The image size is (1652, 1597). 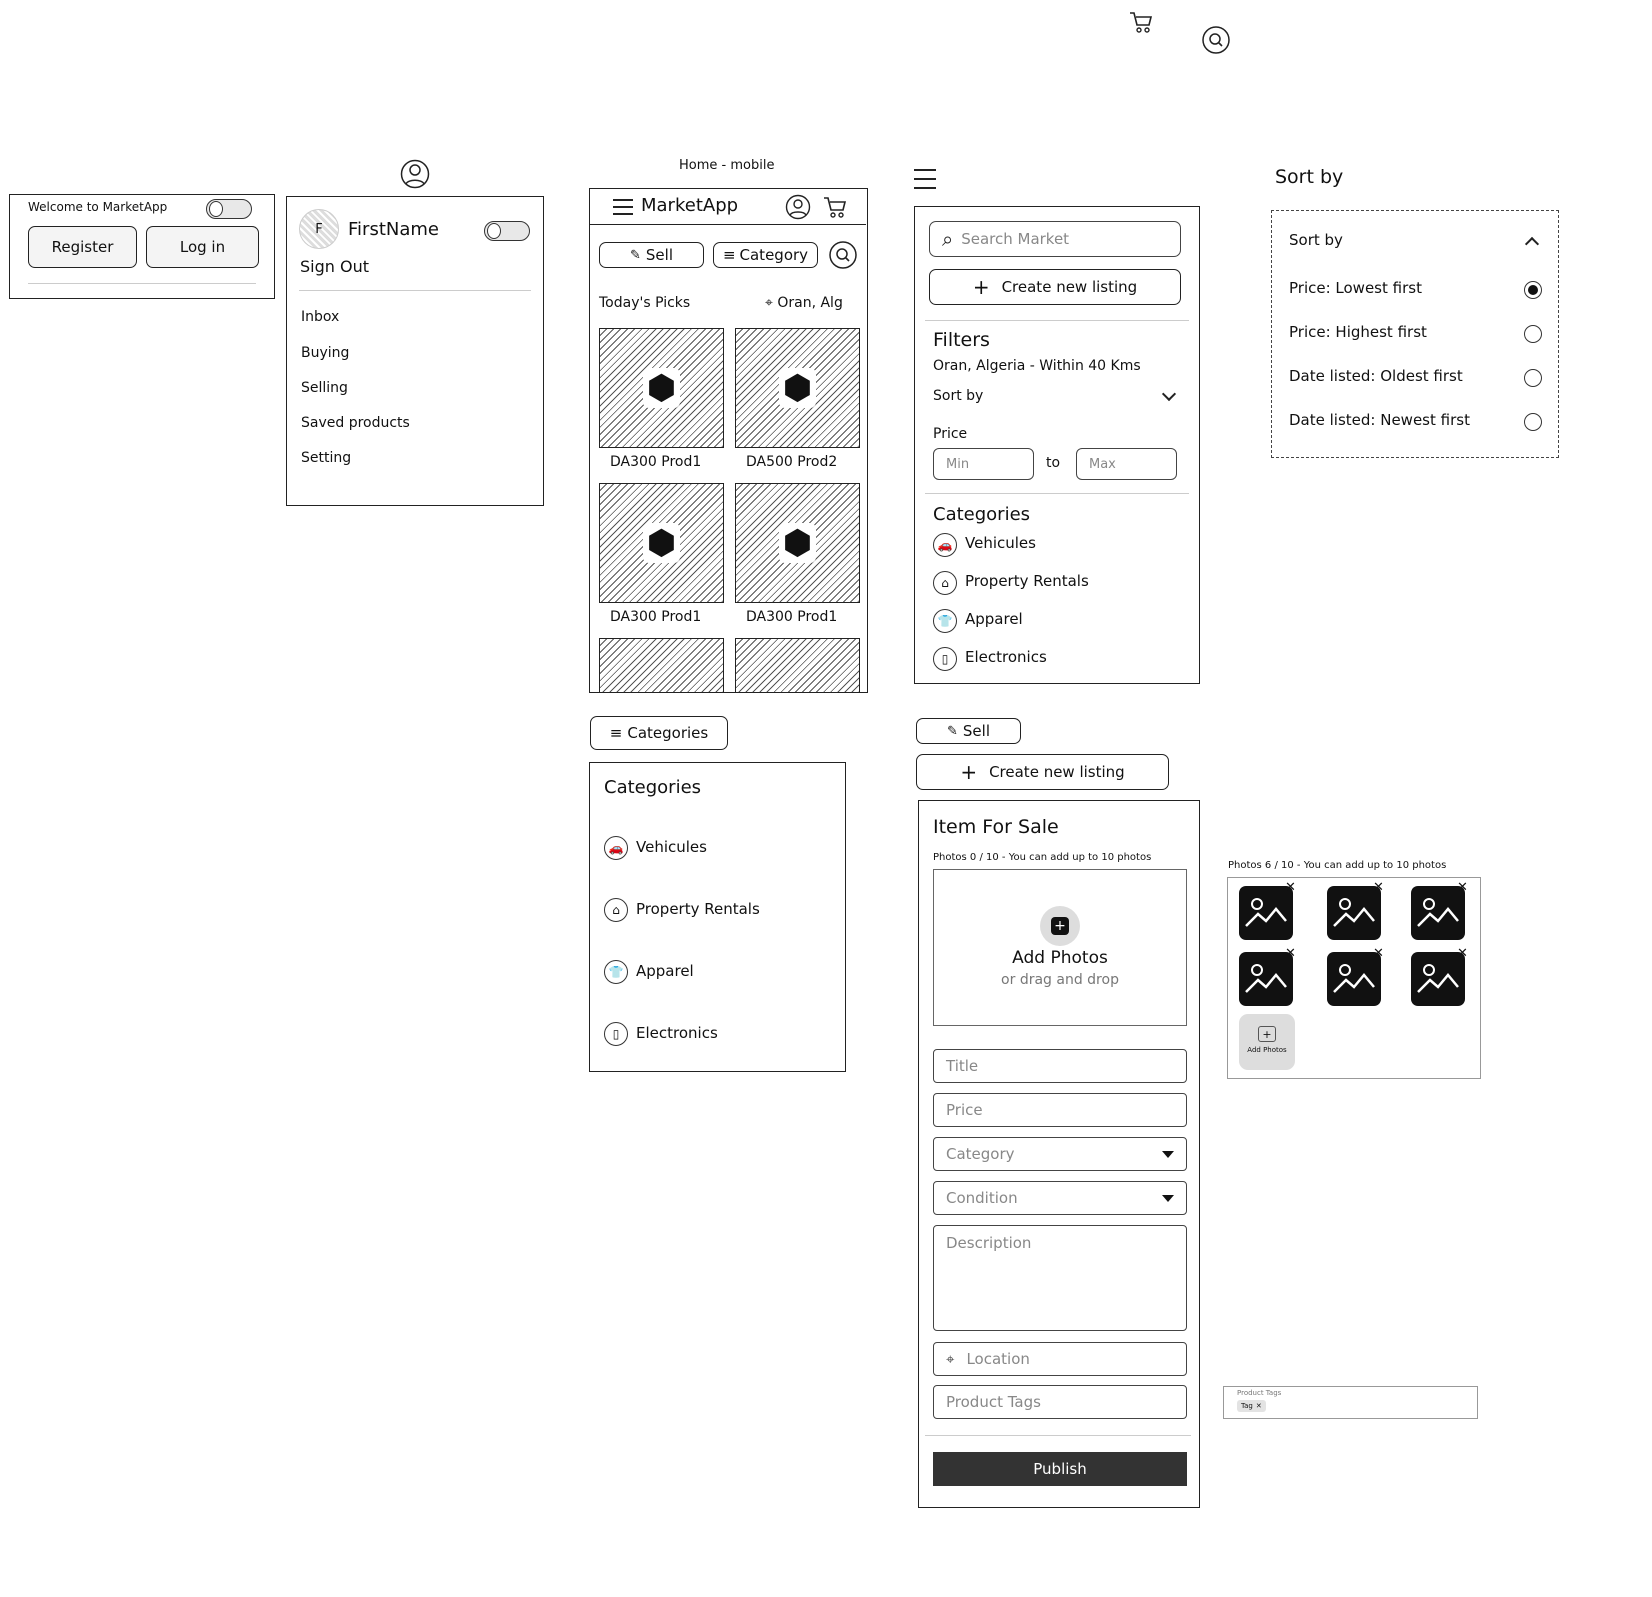 What do you see at coordinates (791, 462) in the screenshot?
I see `product-label: DA500 Prod2` at bounding box center [791, 462].